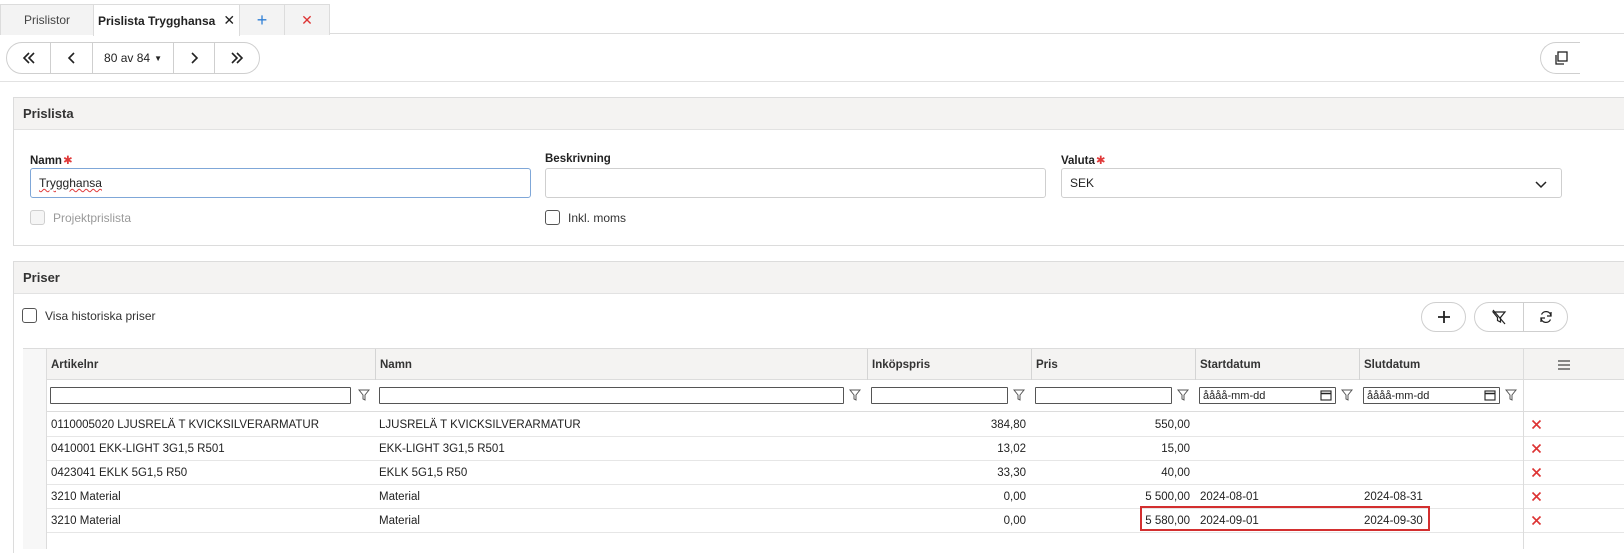 This screenshot has width=1624, height=553. What do you see at coordinates (1441, 364) in the screenshot?
I see `col-slutdatum: Slutdatum` at bounding box center [1441, 364].